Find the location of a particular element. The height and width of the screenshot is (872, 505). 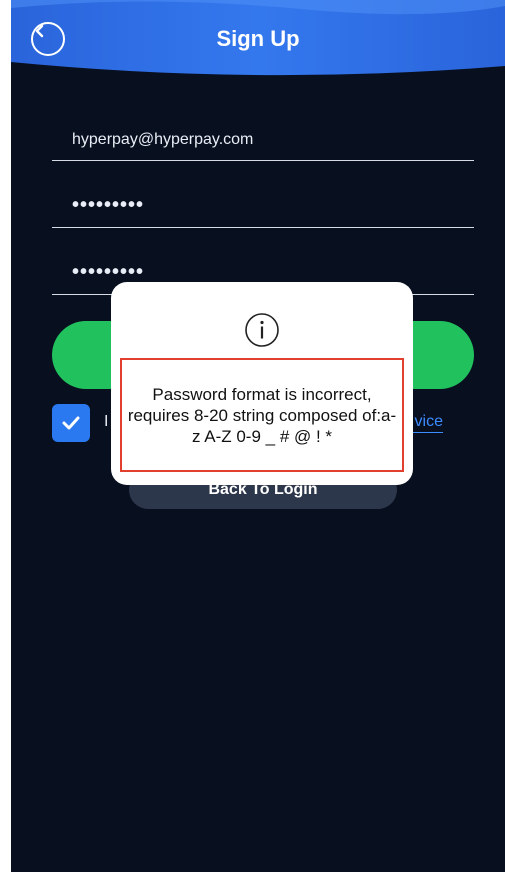

email-field: hyperpay@hyperpay.com is located at coordinates (263, 140).